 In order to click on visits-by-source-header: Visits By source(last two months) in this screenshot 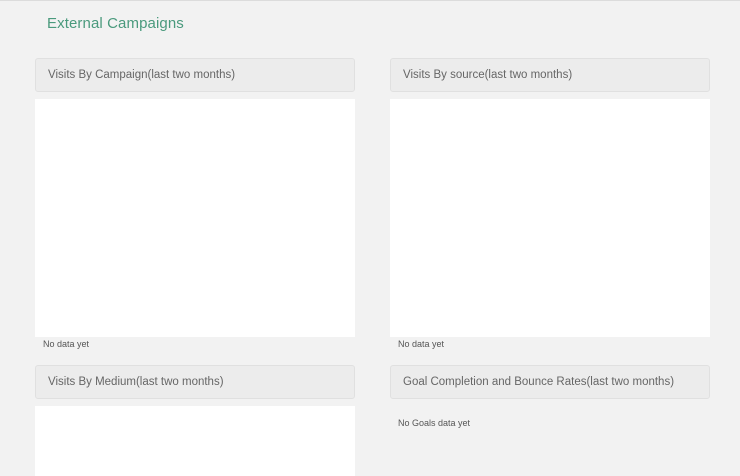, I will do `click(550, 75)`.